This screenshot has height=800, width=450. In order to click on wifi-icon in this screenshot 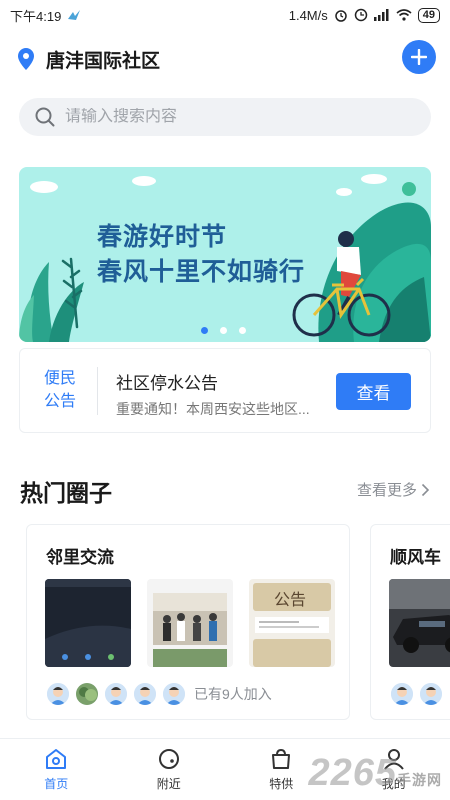, I will do `click(404, 15)`.